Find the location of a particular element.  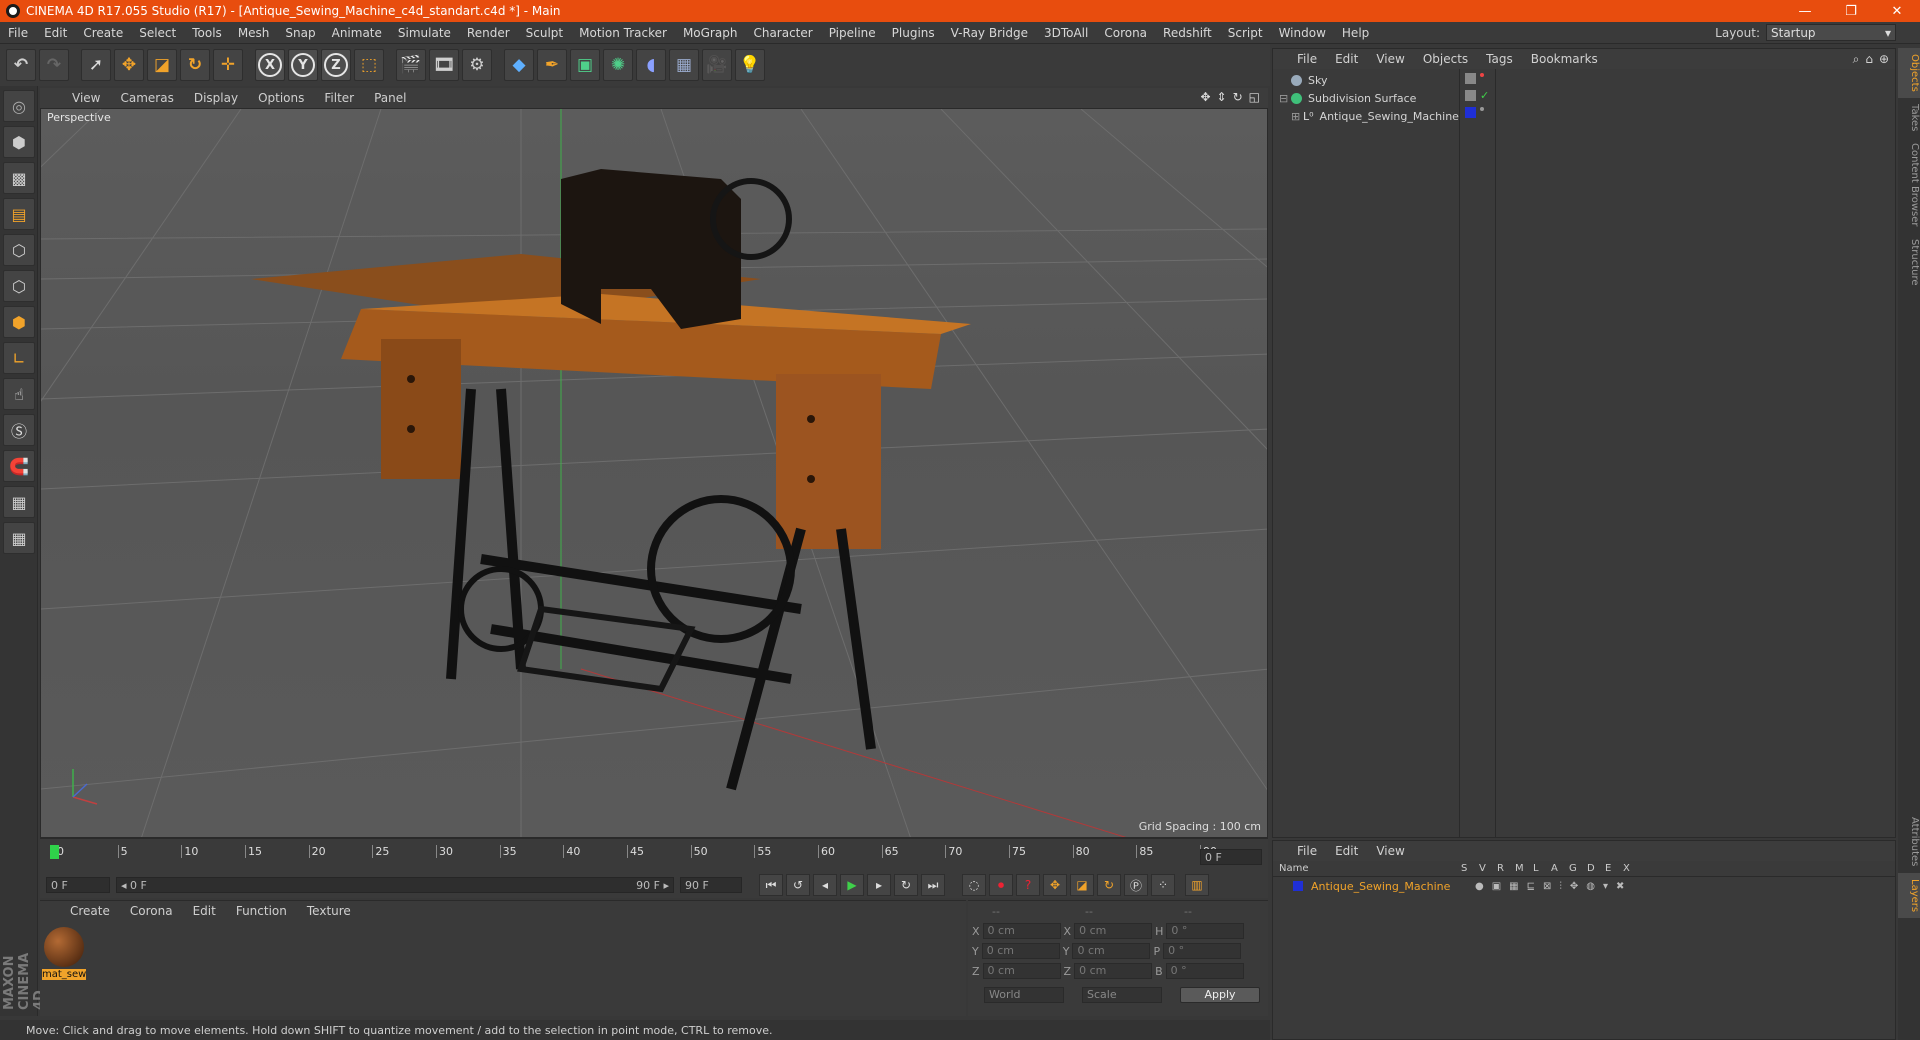

transform-tool-button: ✛ is located at coordinates (228, 65).